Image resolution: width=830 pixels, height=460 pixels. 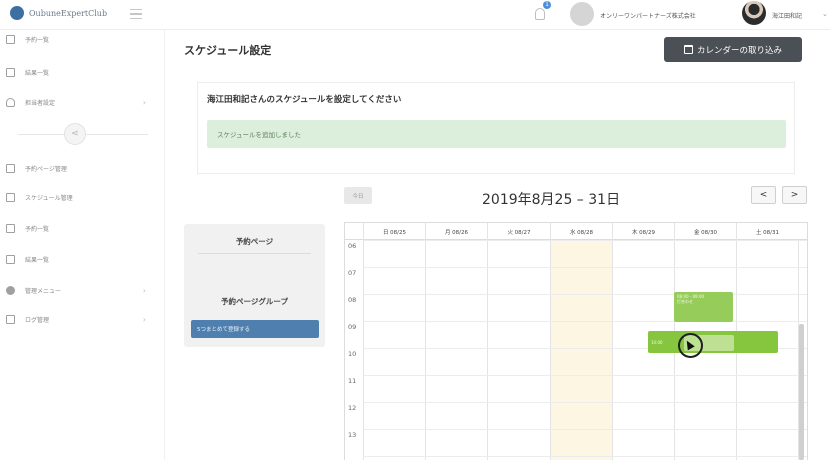 What do you see at coordinates (254, 285) in the screenshot?
I see `booking-page-card: 予約ページ 予約ページグループ 5つまとめて登録する` at bounding box center [254, 285].